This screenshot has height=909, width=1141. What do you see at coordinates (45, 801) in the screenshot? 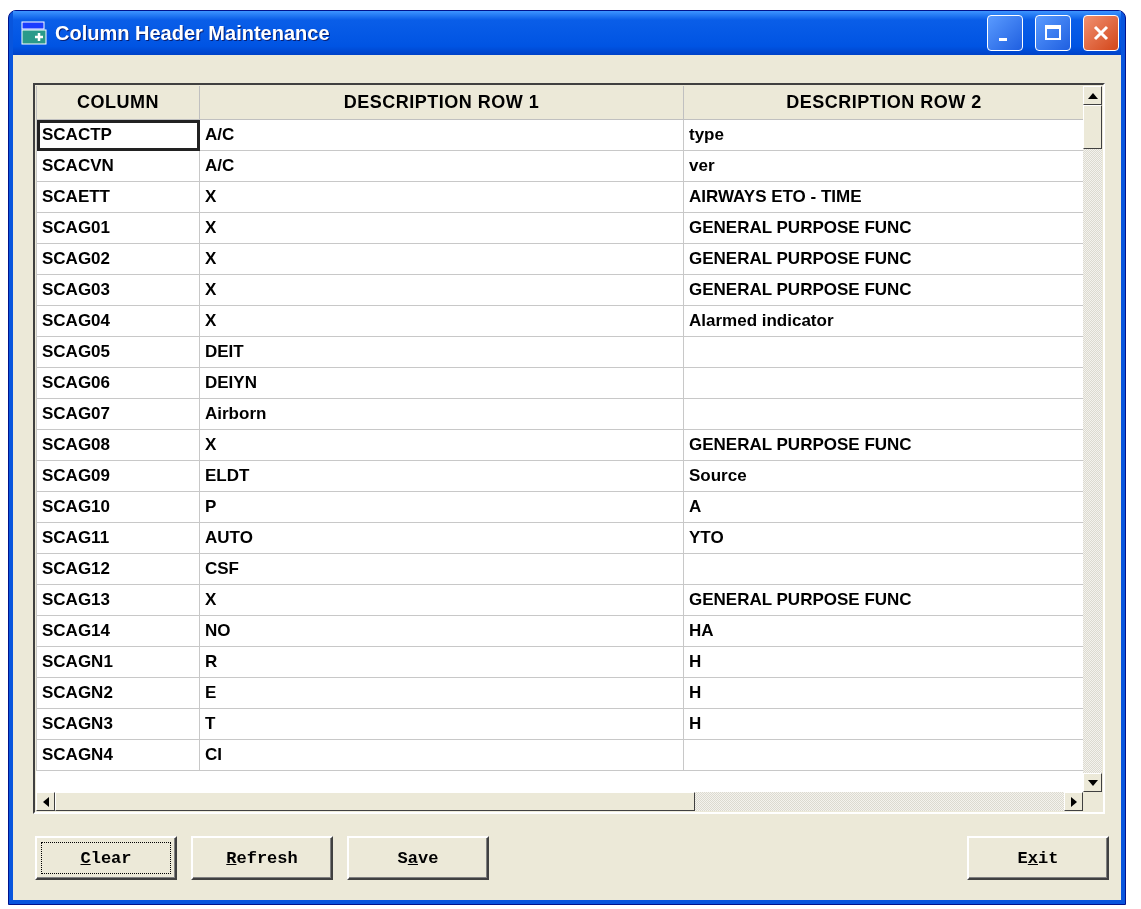
I see `left-arrow-icon` at bounding box center [45, 801].